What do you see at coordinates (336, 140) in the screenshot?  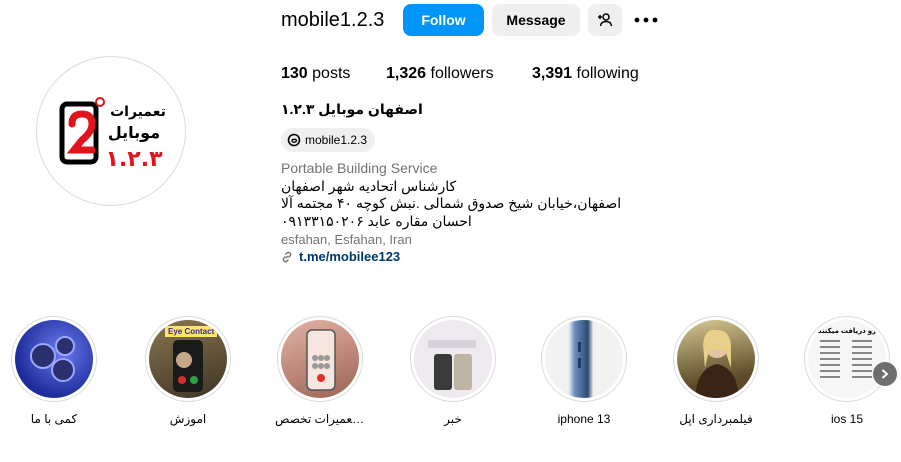 I see `threads-handle: mobile1.2.3` at bounding box center [336, 140].